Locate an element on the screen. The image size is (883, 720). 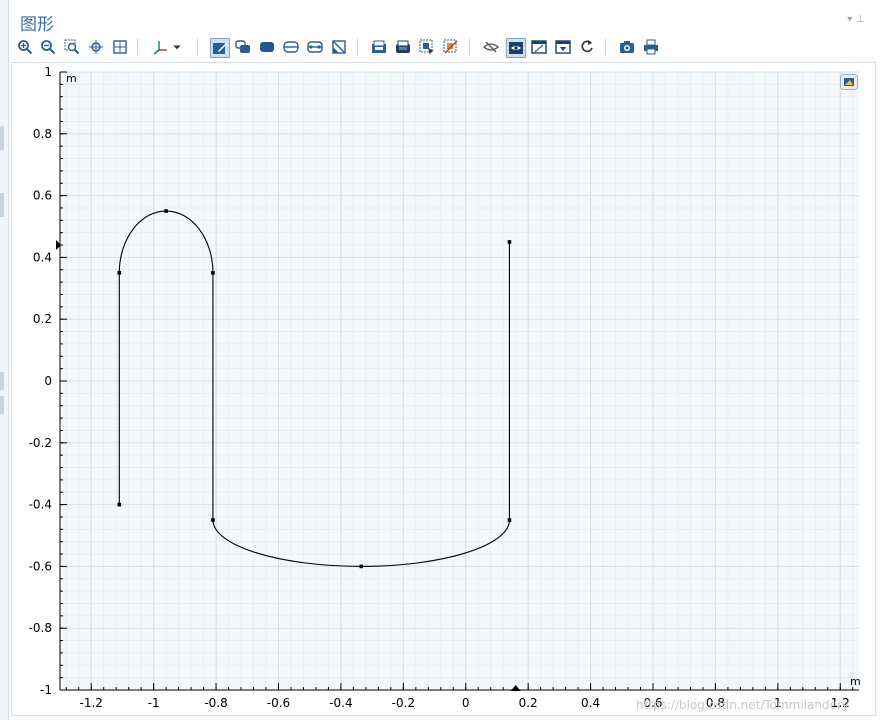
y-tick-label: 1 is located at coordinates (48, 72).